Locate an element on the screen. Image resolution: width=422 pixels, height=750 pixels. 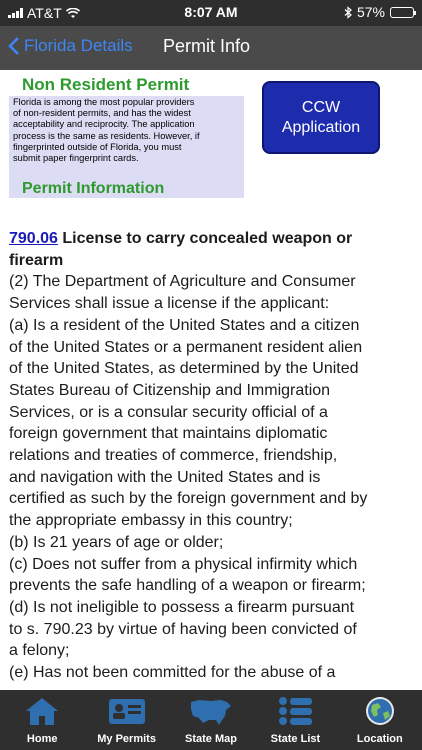
statute-link: 790.06 is located at coordinates (33, 238).